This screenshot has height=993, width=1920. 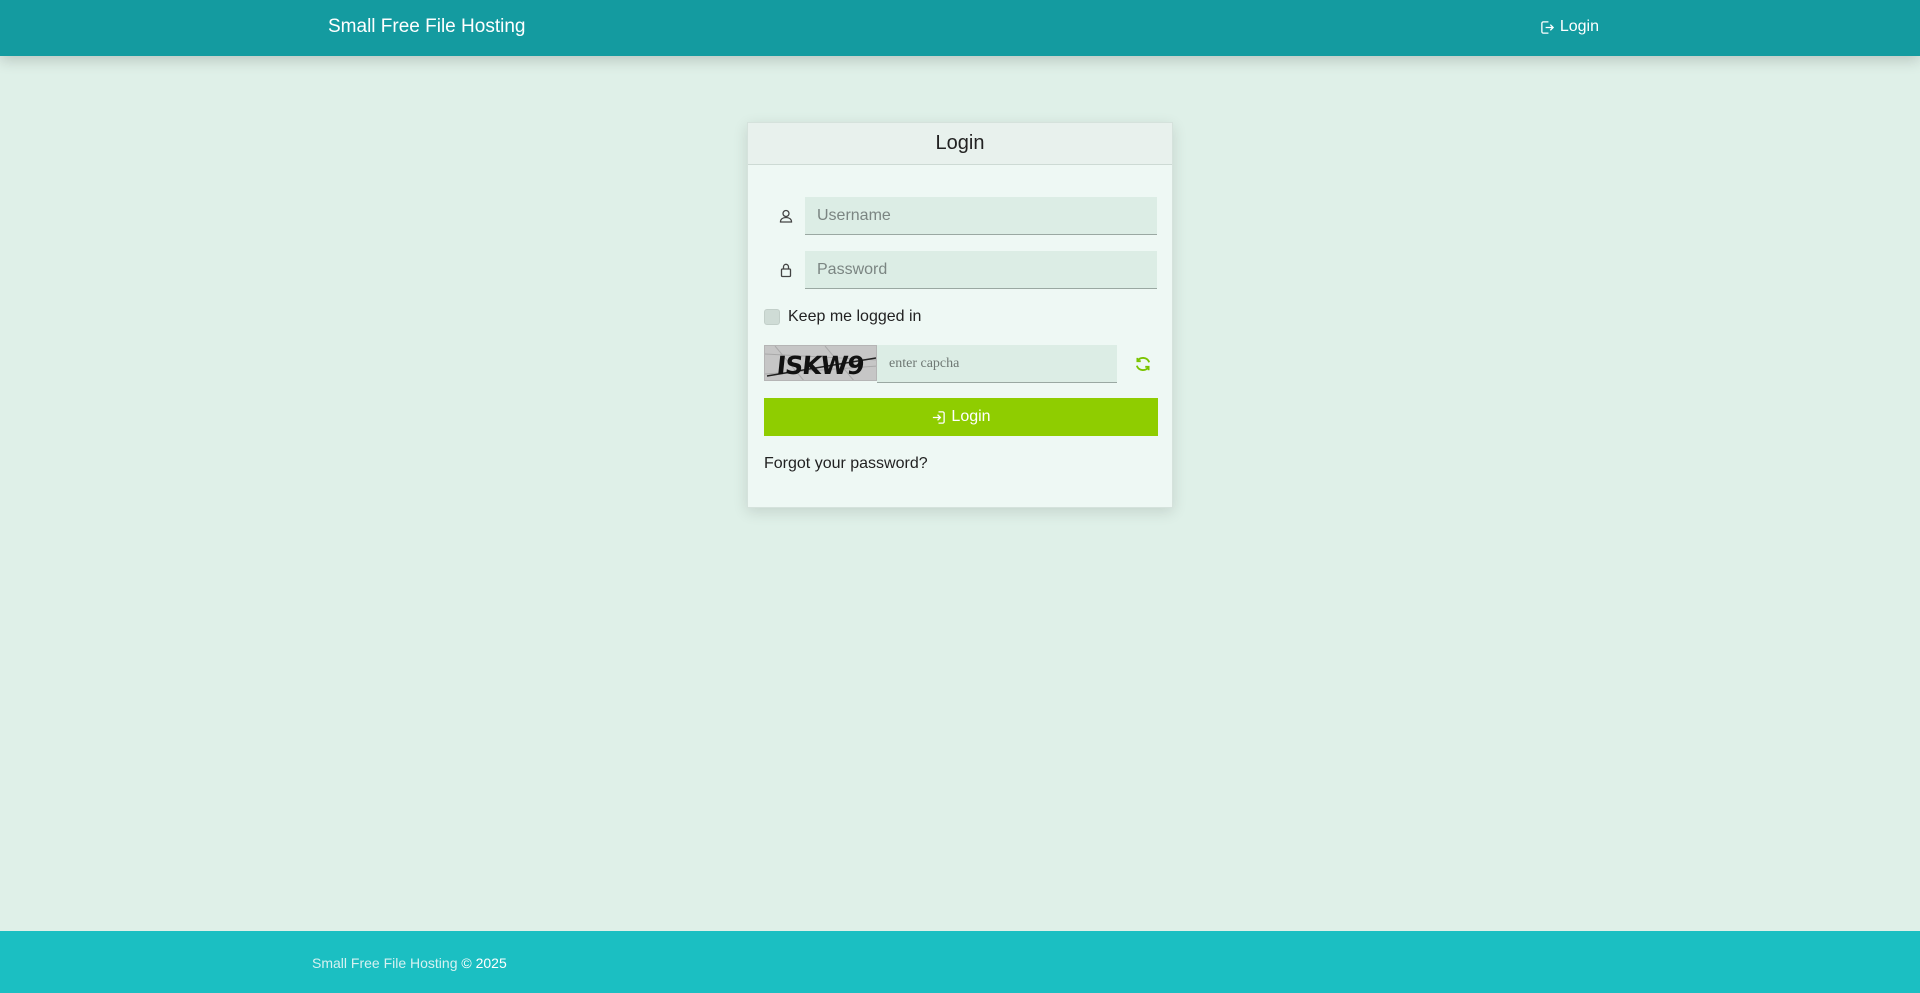 What do you see at coordinates (960, 962) in the screenshot?
I see `footer: Small Free File Hosting © 2025` at bounding box center [960, 962].